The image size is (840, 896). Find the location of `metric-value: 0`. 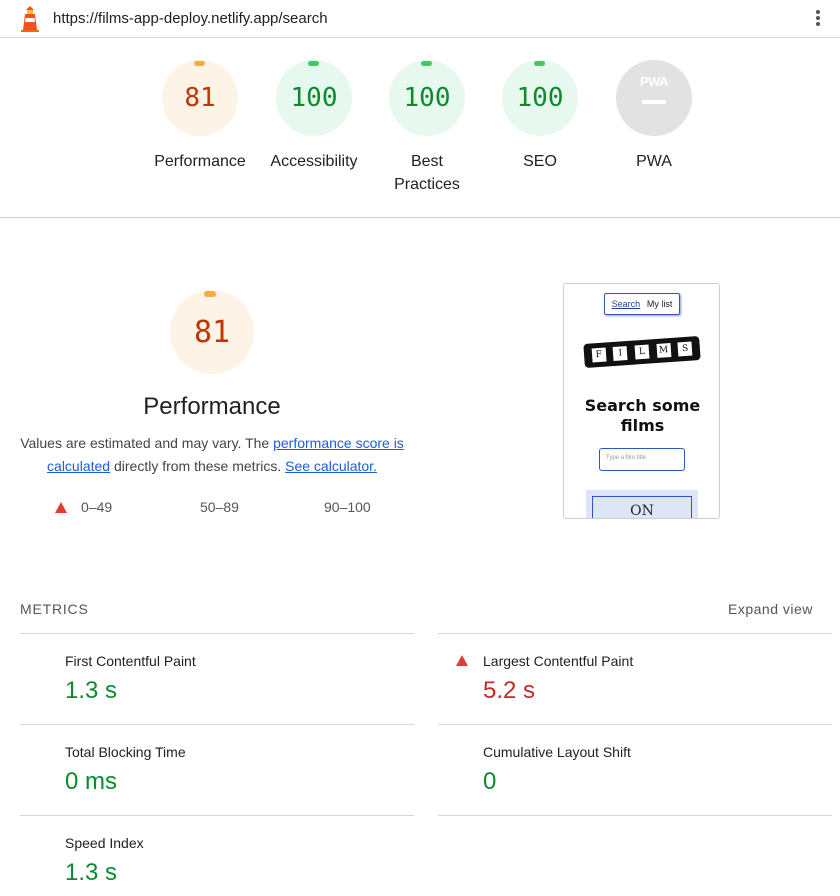

metric-value: 0 is located at coordinates (490, 781).